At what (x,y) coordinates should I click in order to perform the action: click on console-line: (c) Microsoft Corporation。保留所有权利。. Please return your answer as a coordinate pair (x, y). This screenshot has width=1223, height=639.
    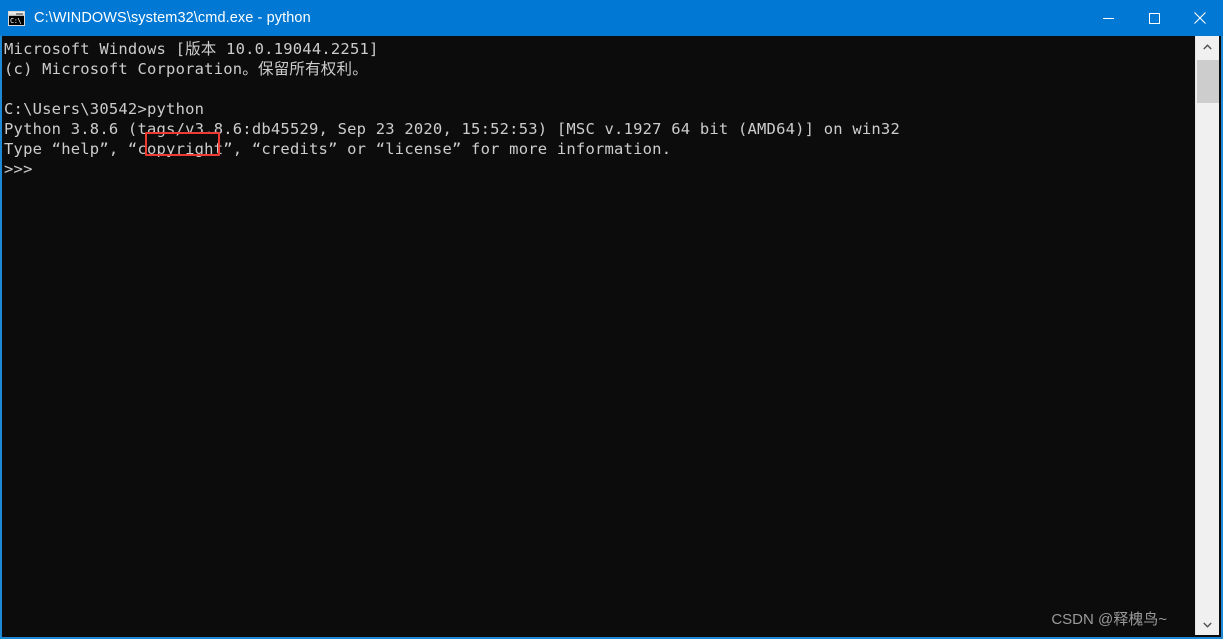
    Looking at the image, I should click on (186, 69).